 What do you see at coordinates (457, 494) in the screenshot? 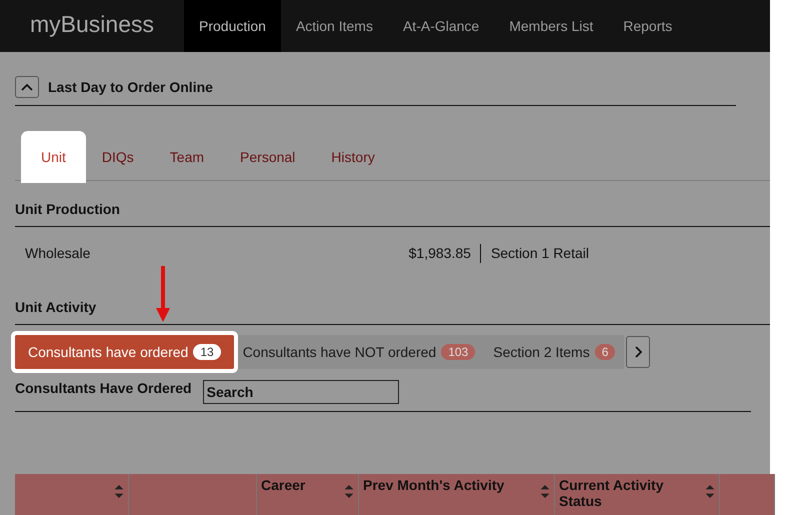
I see `column-header: Prev Month's Activity` at bounding box center [457, 494].